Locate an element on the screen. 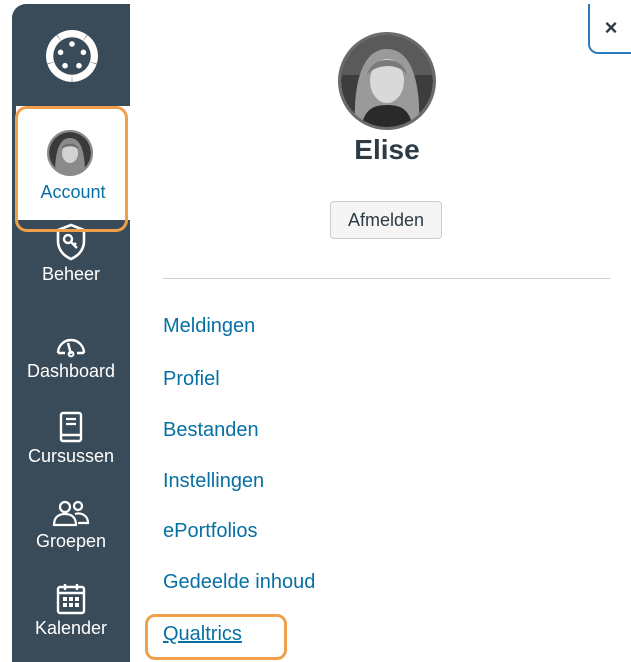 The image size is (631, 662). nav-item-label: Kalender is located at coordinates (71, 628).